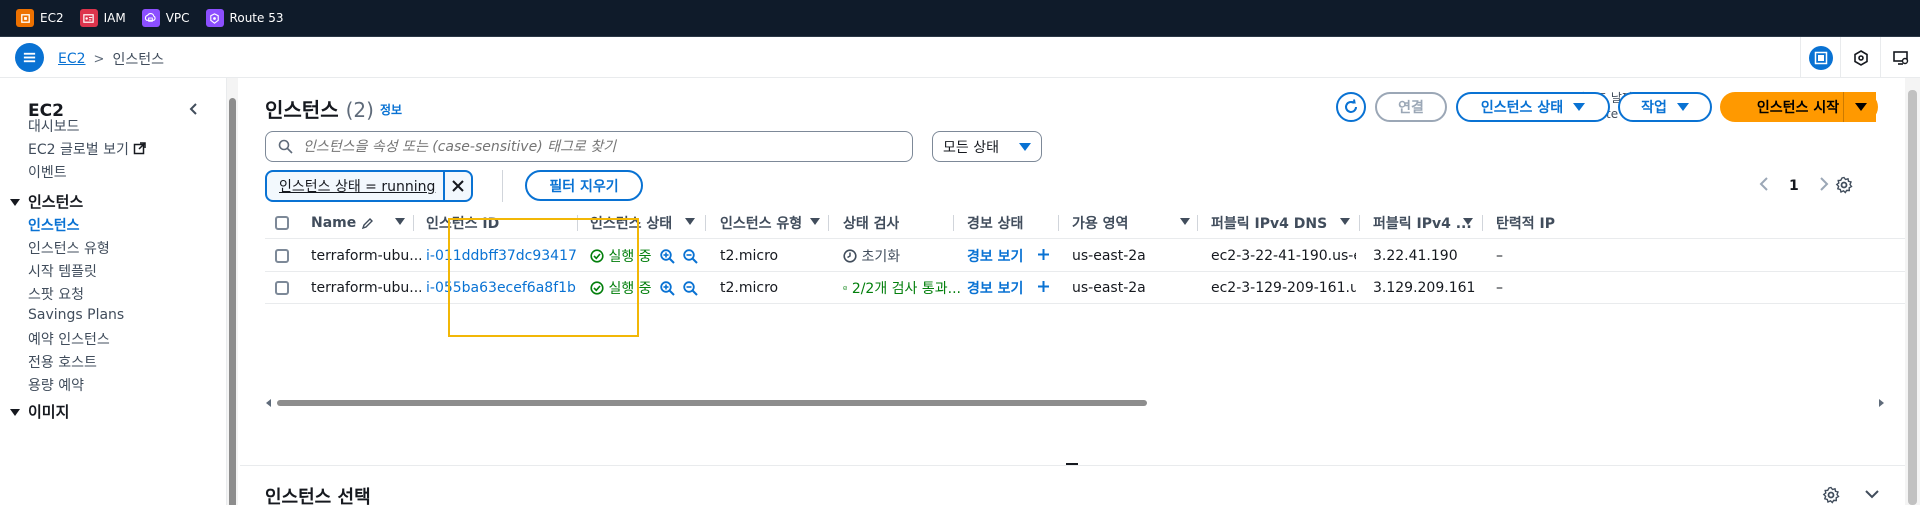 This screenshot has height=505, width=1920. Describe the element at coordinates (584, 185) in the screenshot. I see `clear-filters-button: 필터 지우기` at that location.